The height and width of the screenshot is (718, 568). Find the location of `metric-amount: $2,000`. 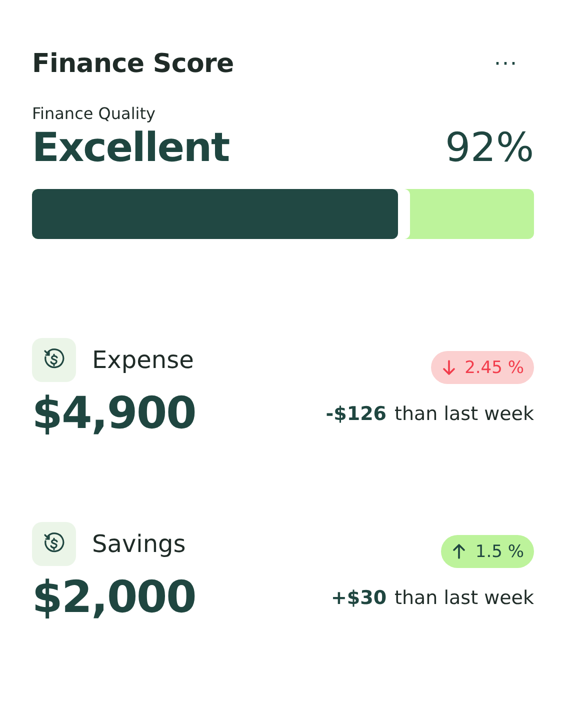

metric-amount: $2,000 is located at coordinates (114, 597).